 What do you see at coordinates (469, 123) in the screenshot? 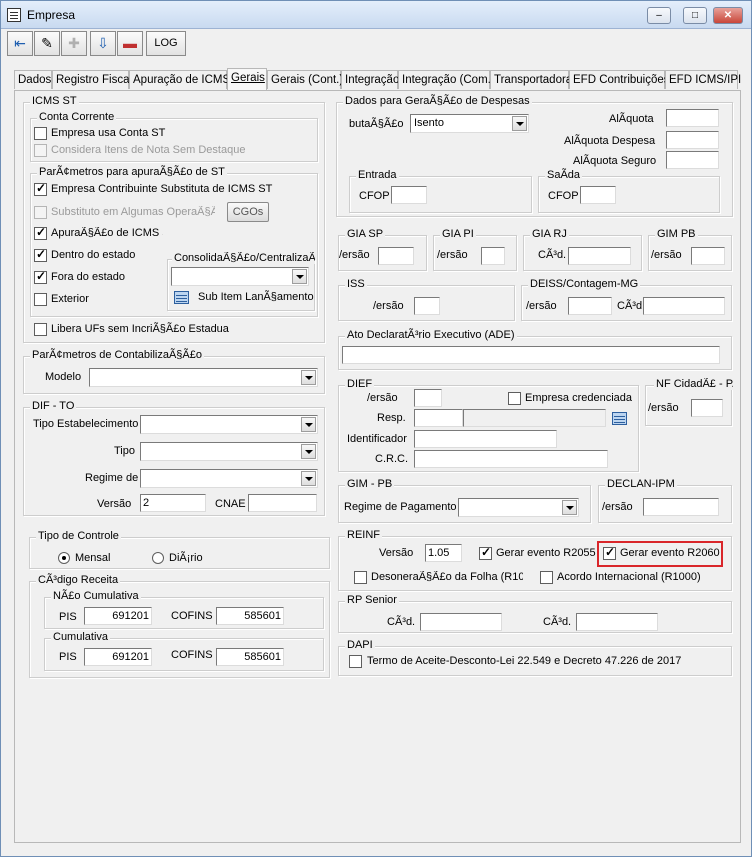
I see `tributacao-select: Isento` at bounding box center [469, 123].